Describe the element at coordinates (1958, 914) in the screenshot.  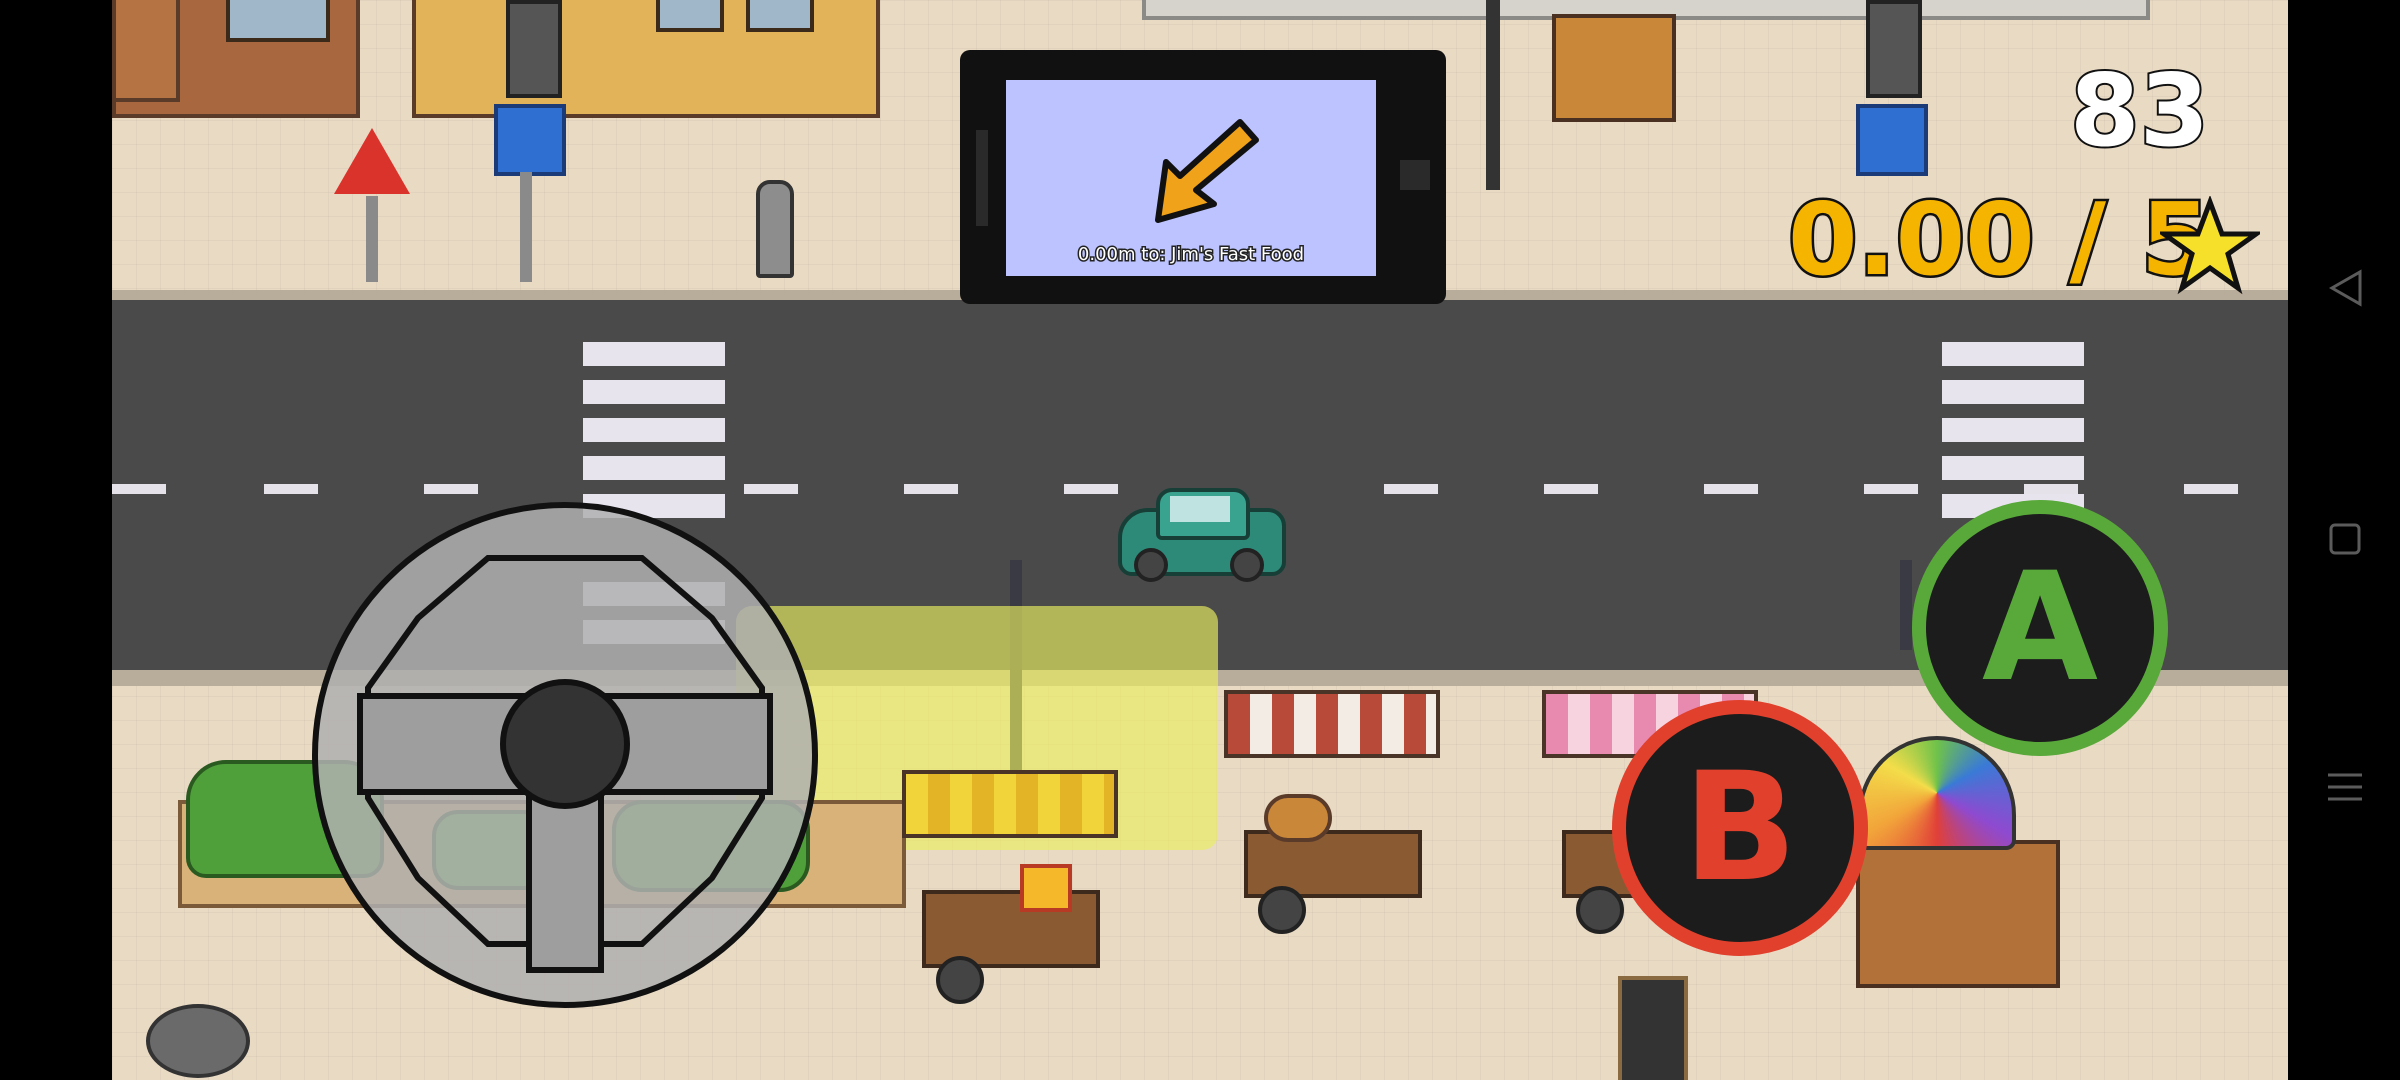
I see `flower-cart` at that location.